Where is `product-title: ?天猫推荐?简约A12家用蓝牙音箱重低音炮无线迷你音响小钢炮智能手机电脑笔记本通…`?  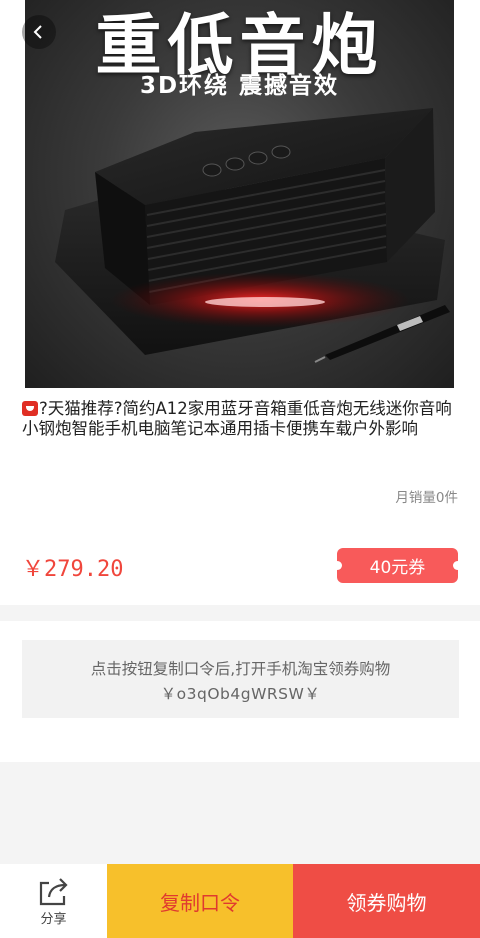 product-title: ?天猫推荐?简约A12家用蓝牙音箱重低音炮无线迷你音响小钢炮智能手机电脑笔记本通… is located at coordinates (242, 419).